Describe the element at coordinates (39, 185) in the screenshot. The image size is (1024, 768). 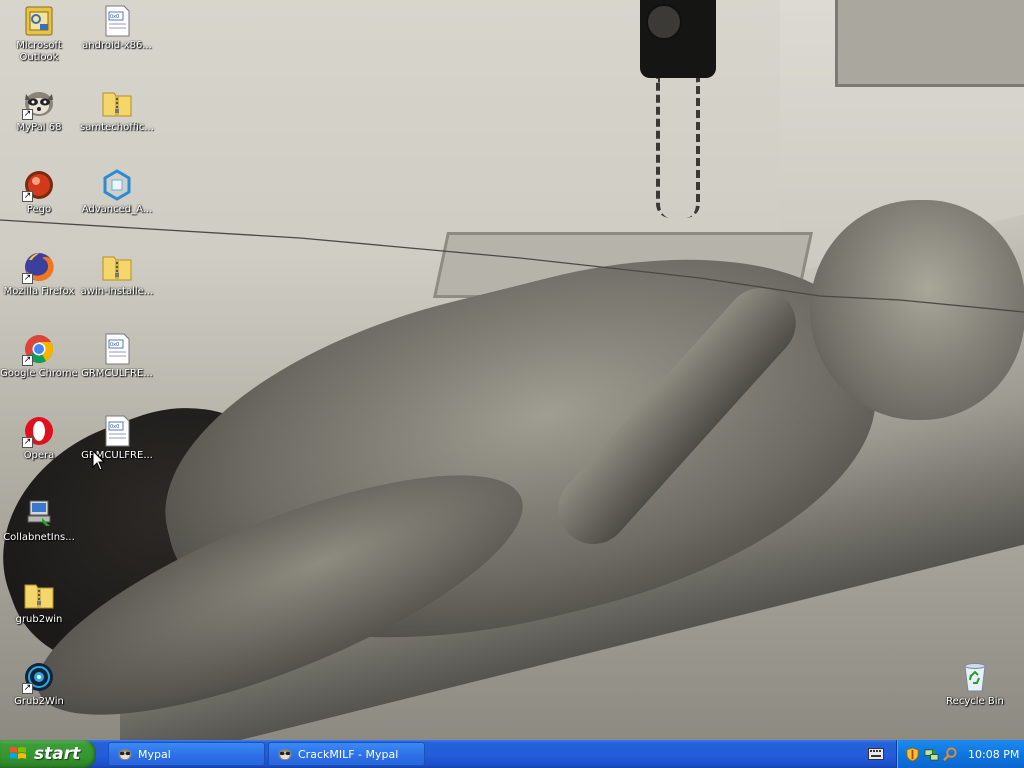
I see `pego-icon: ↗` at that location.